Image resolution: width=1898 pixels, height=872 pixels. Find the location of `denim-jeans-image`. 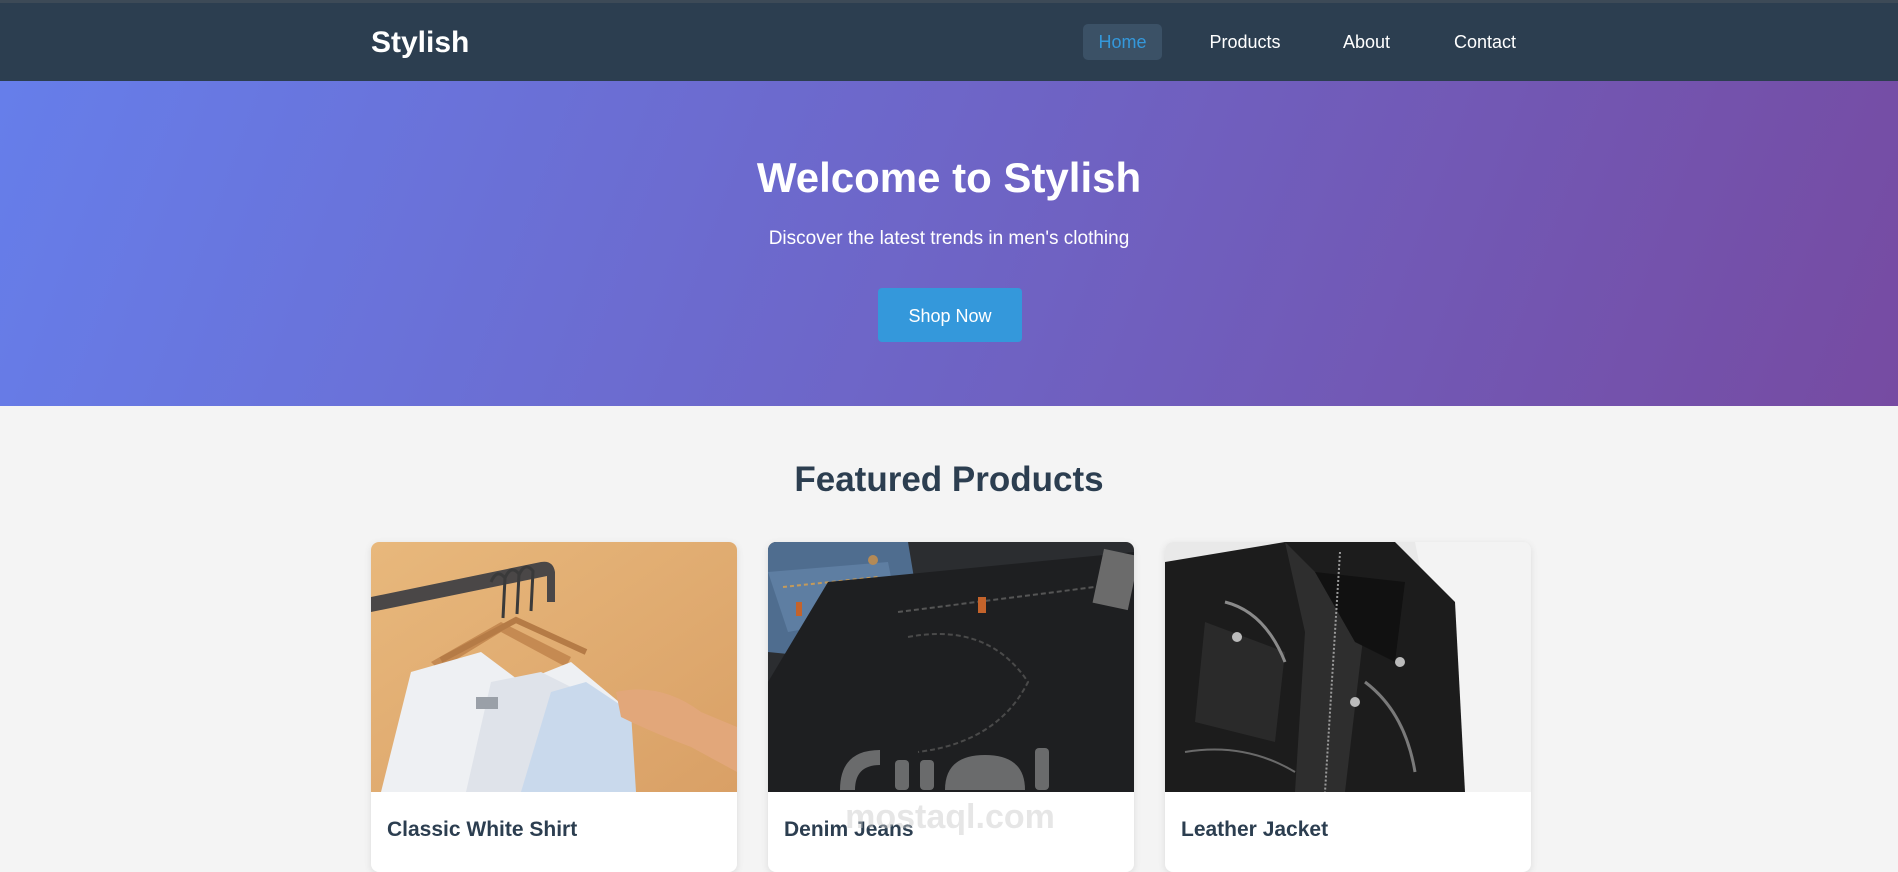

denim-jeans-image is located at coordinates (951, 667).